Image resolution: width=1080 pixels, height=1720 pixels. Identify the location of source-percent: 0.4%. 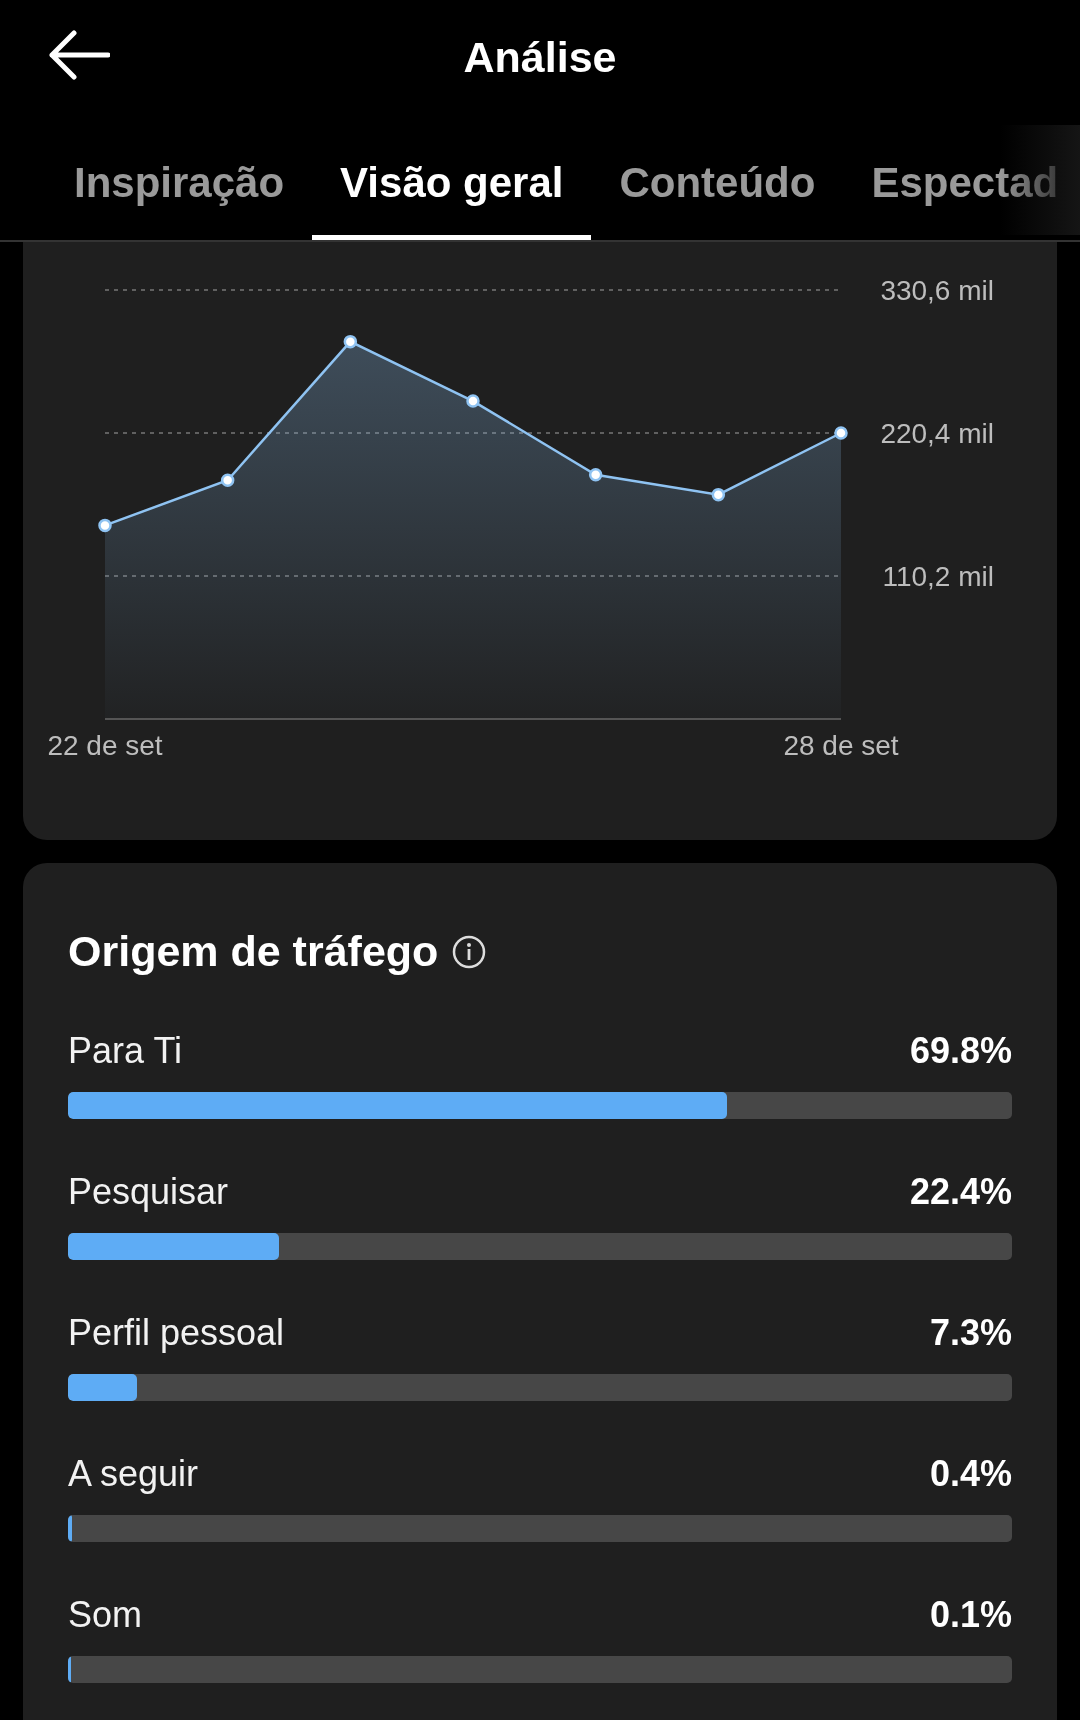
(970, 1474).